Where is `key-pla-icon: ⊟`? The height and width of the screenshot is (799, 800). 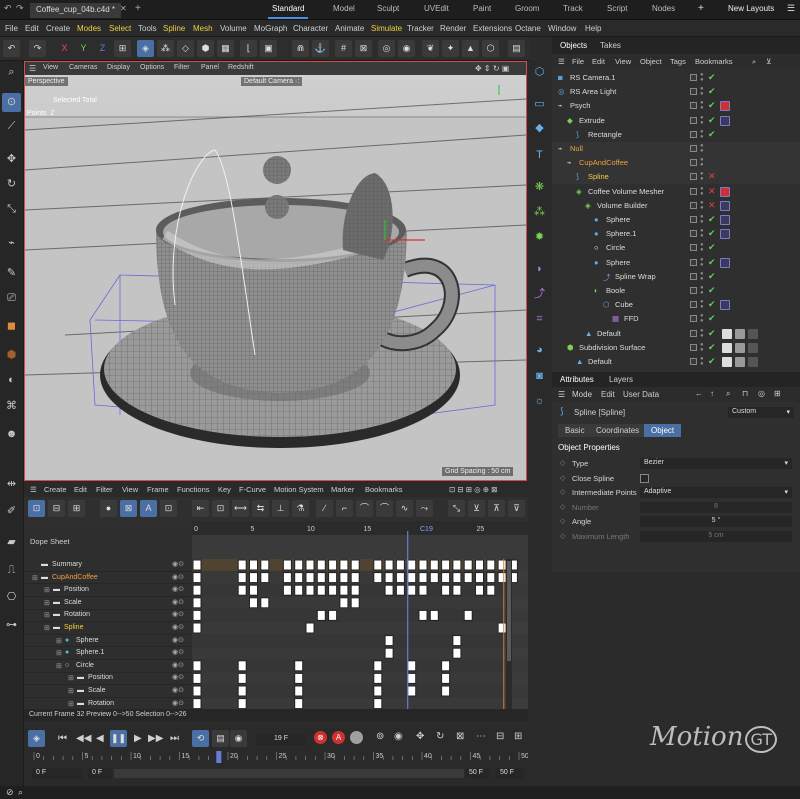
key-pla-icon: ⊟ is located at coordinates (500, 736).